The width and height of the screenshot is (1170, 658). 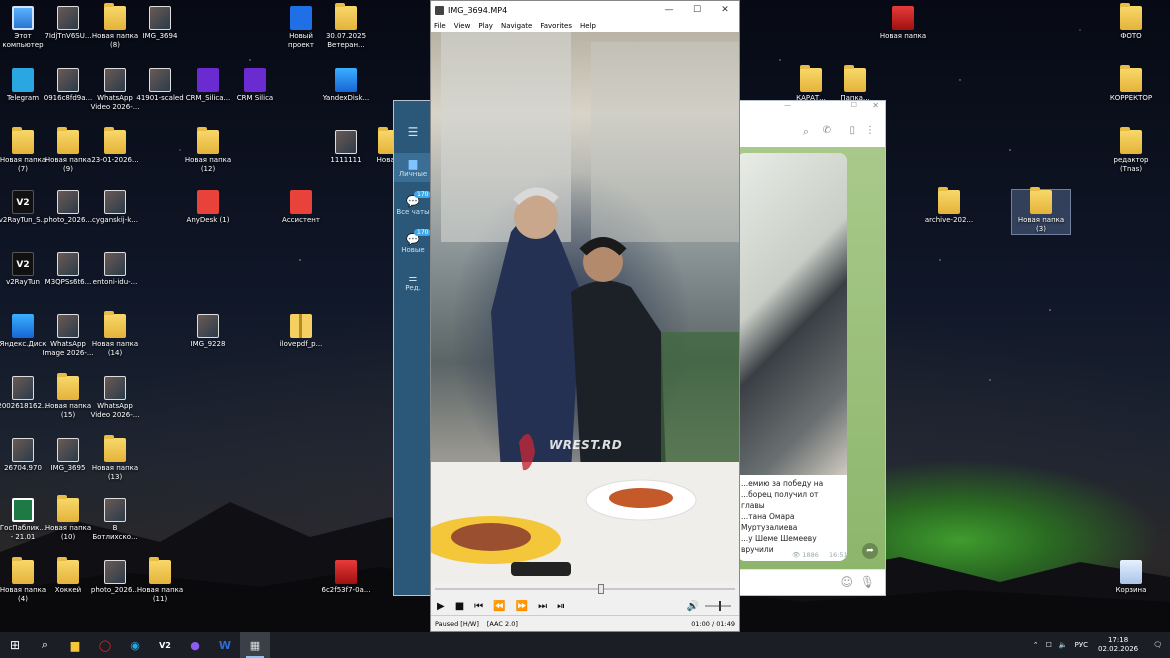 What do you see at coordinates (208, 150) in the screenshot?
I see `desktop-icon: Новая папка (12)` at bounding box center [208, 150].